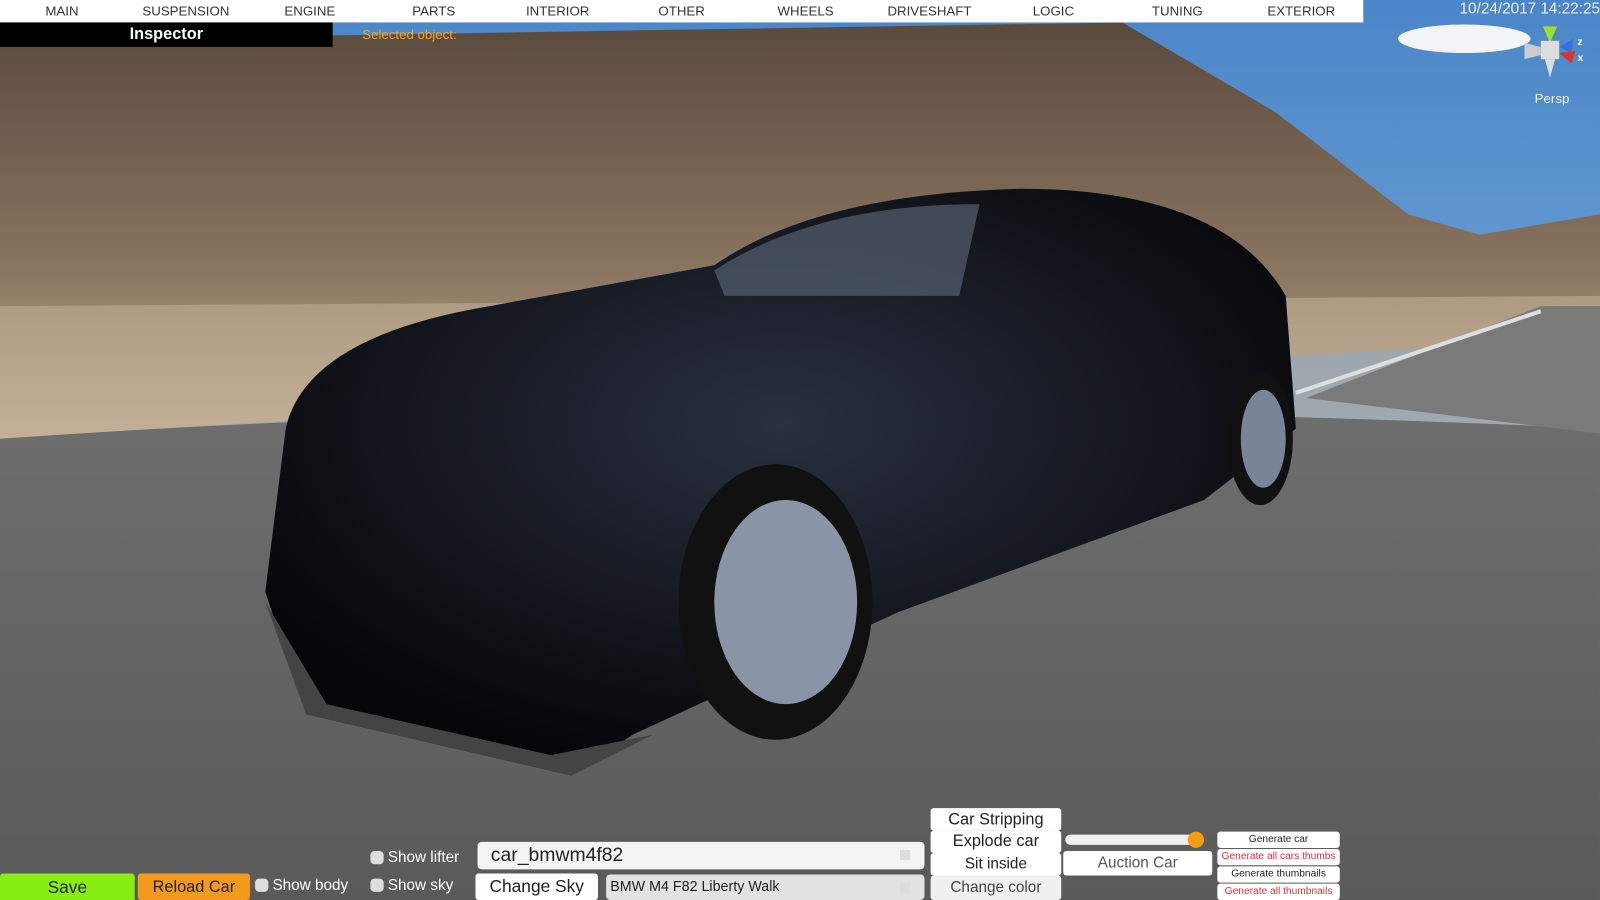  What do you see at coordinates (193, 886) in the screenshot?
I see `reload-car-button: Reload Car` at bounding box center [193, 886].